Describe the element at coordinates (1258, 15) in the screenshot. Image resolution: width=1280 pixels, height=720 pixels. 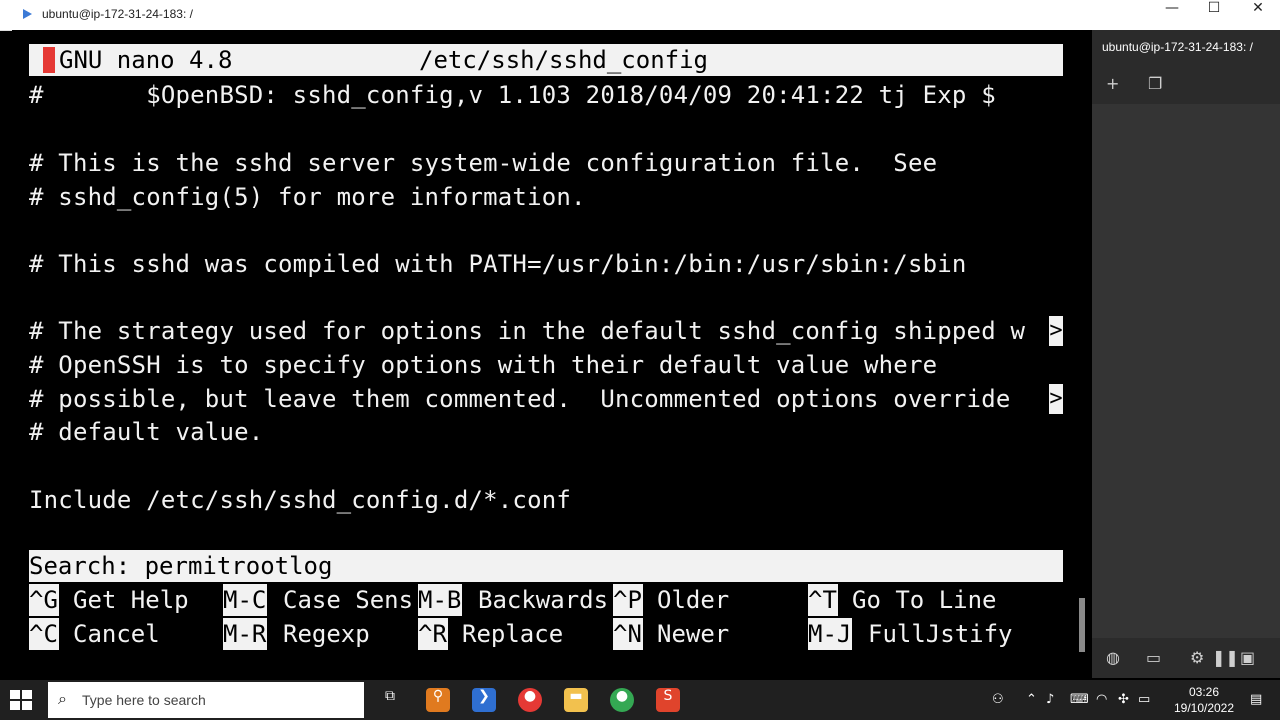
I see `close-button: ✕` at that location.